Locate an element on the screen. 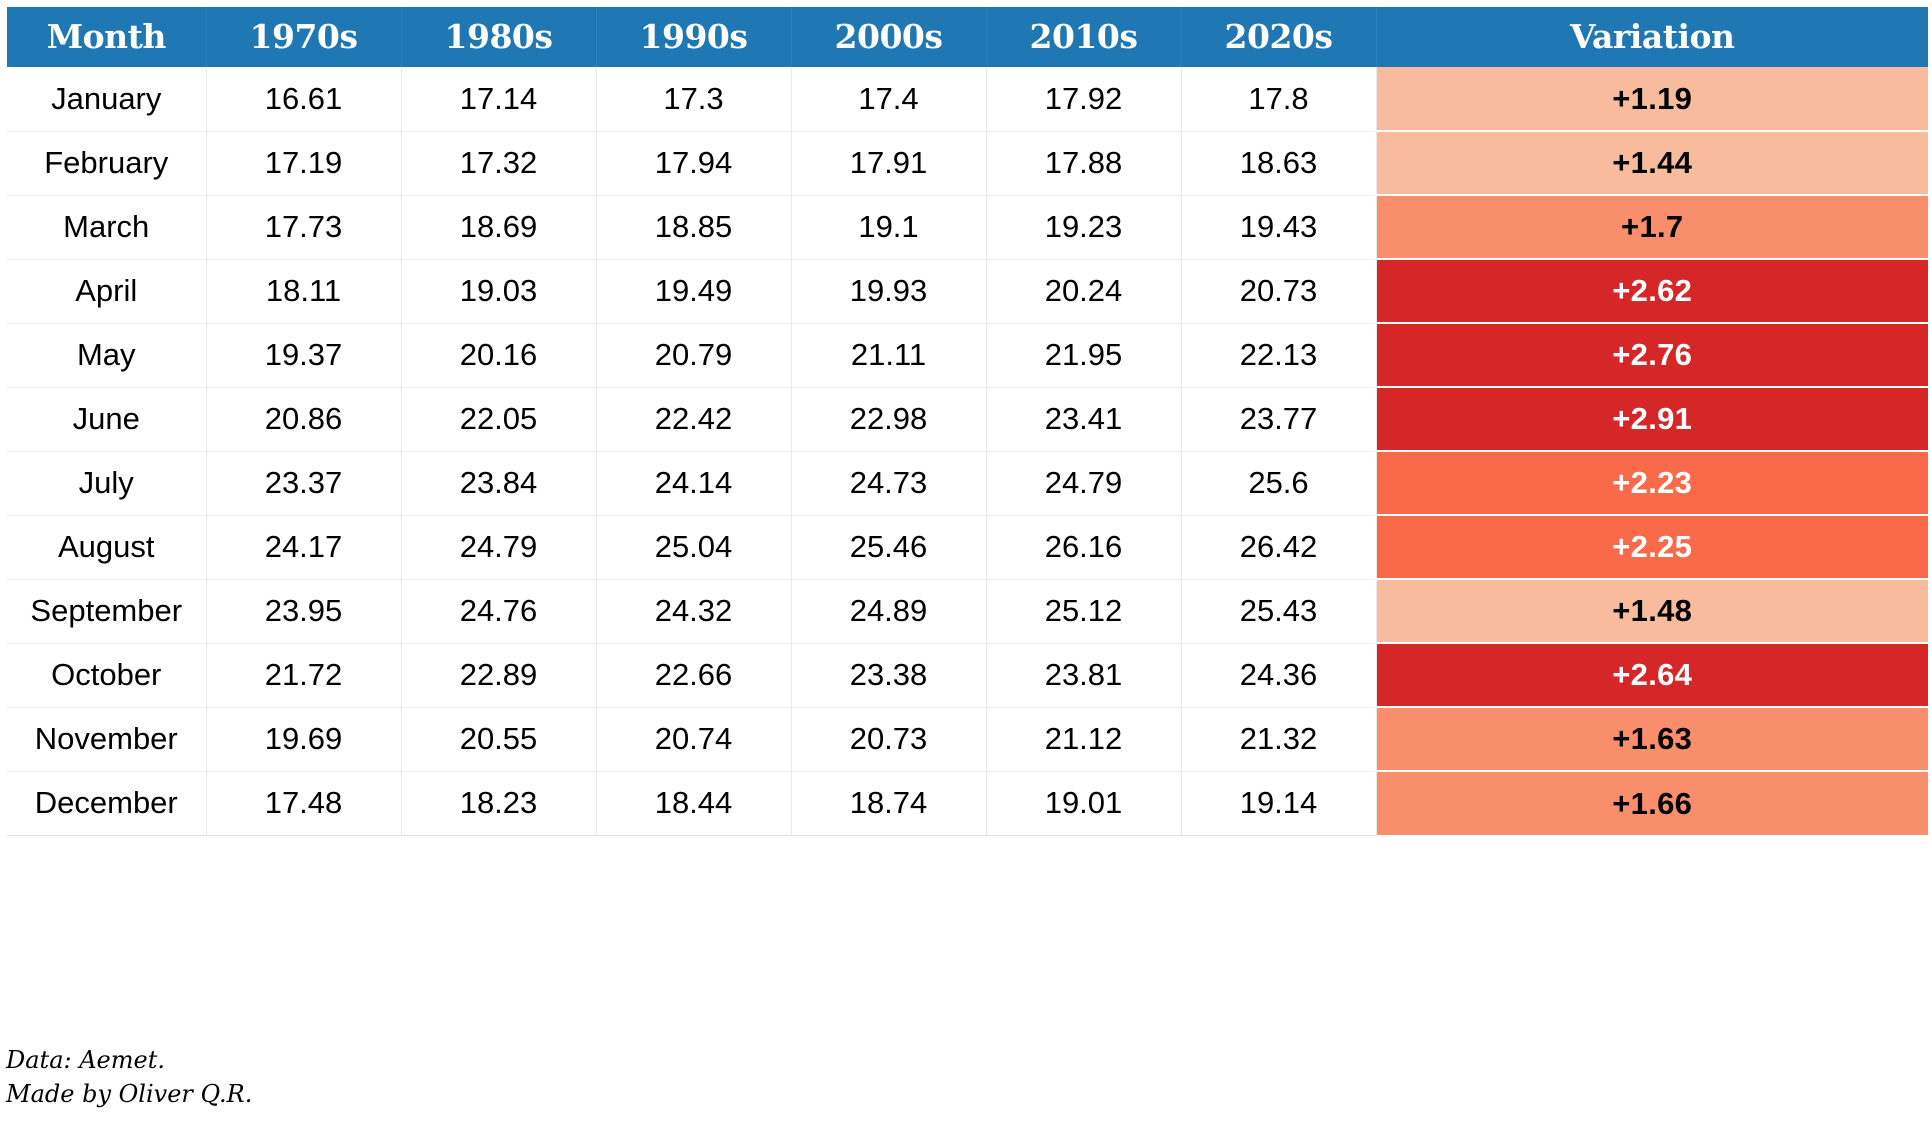 This screenshot has height=1128, width=1932. variation-cell: +2.76 is located at coordinates (1652, 355).